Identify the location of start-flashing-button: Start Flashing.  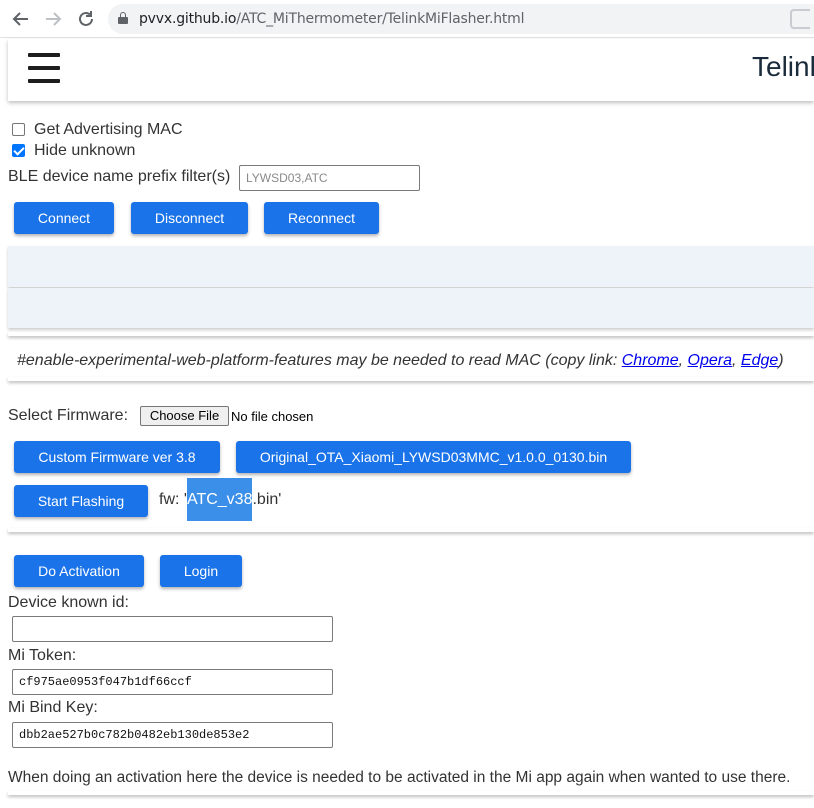
(81, 501).